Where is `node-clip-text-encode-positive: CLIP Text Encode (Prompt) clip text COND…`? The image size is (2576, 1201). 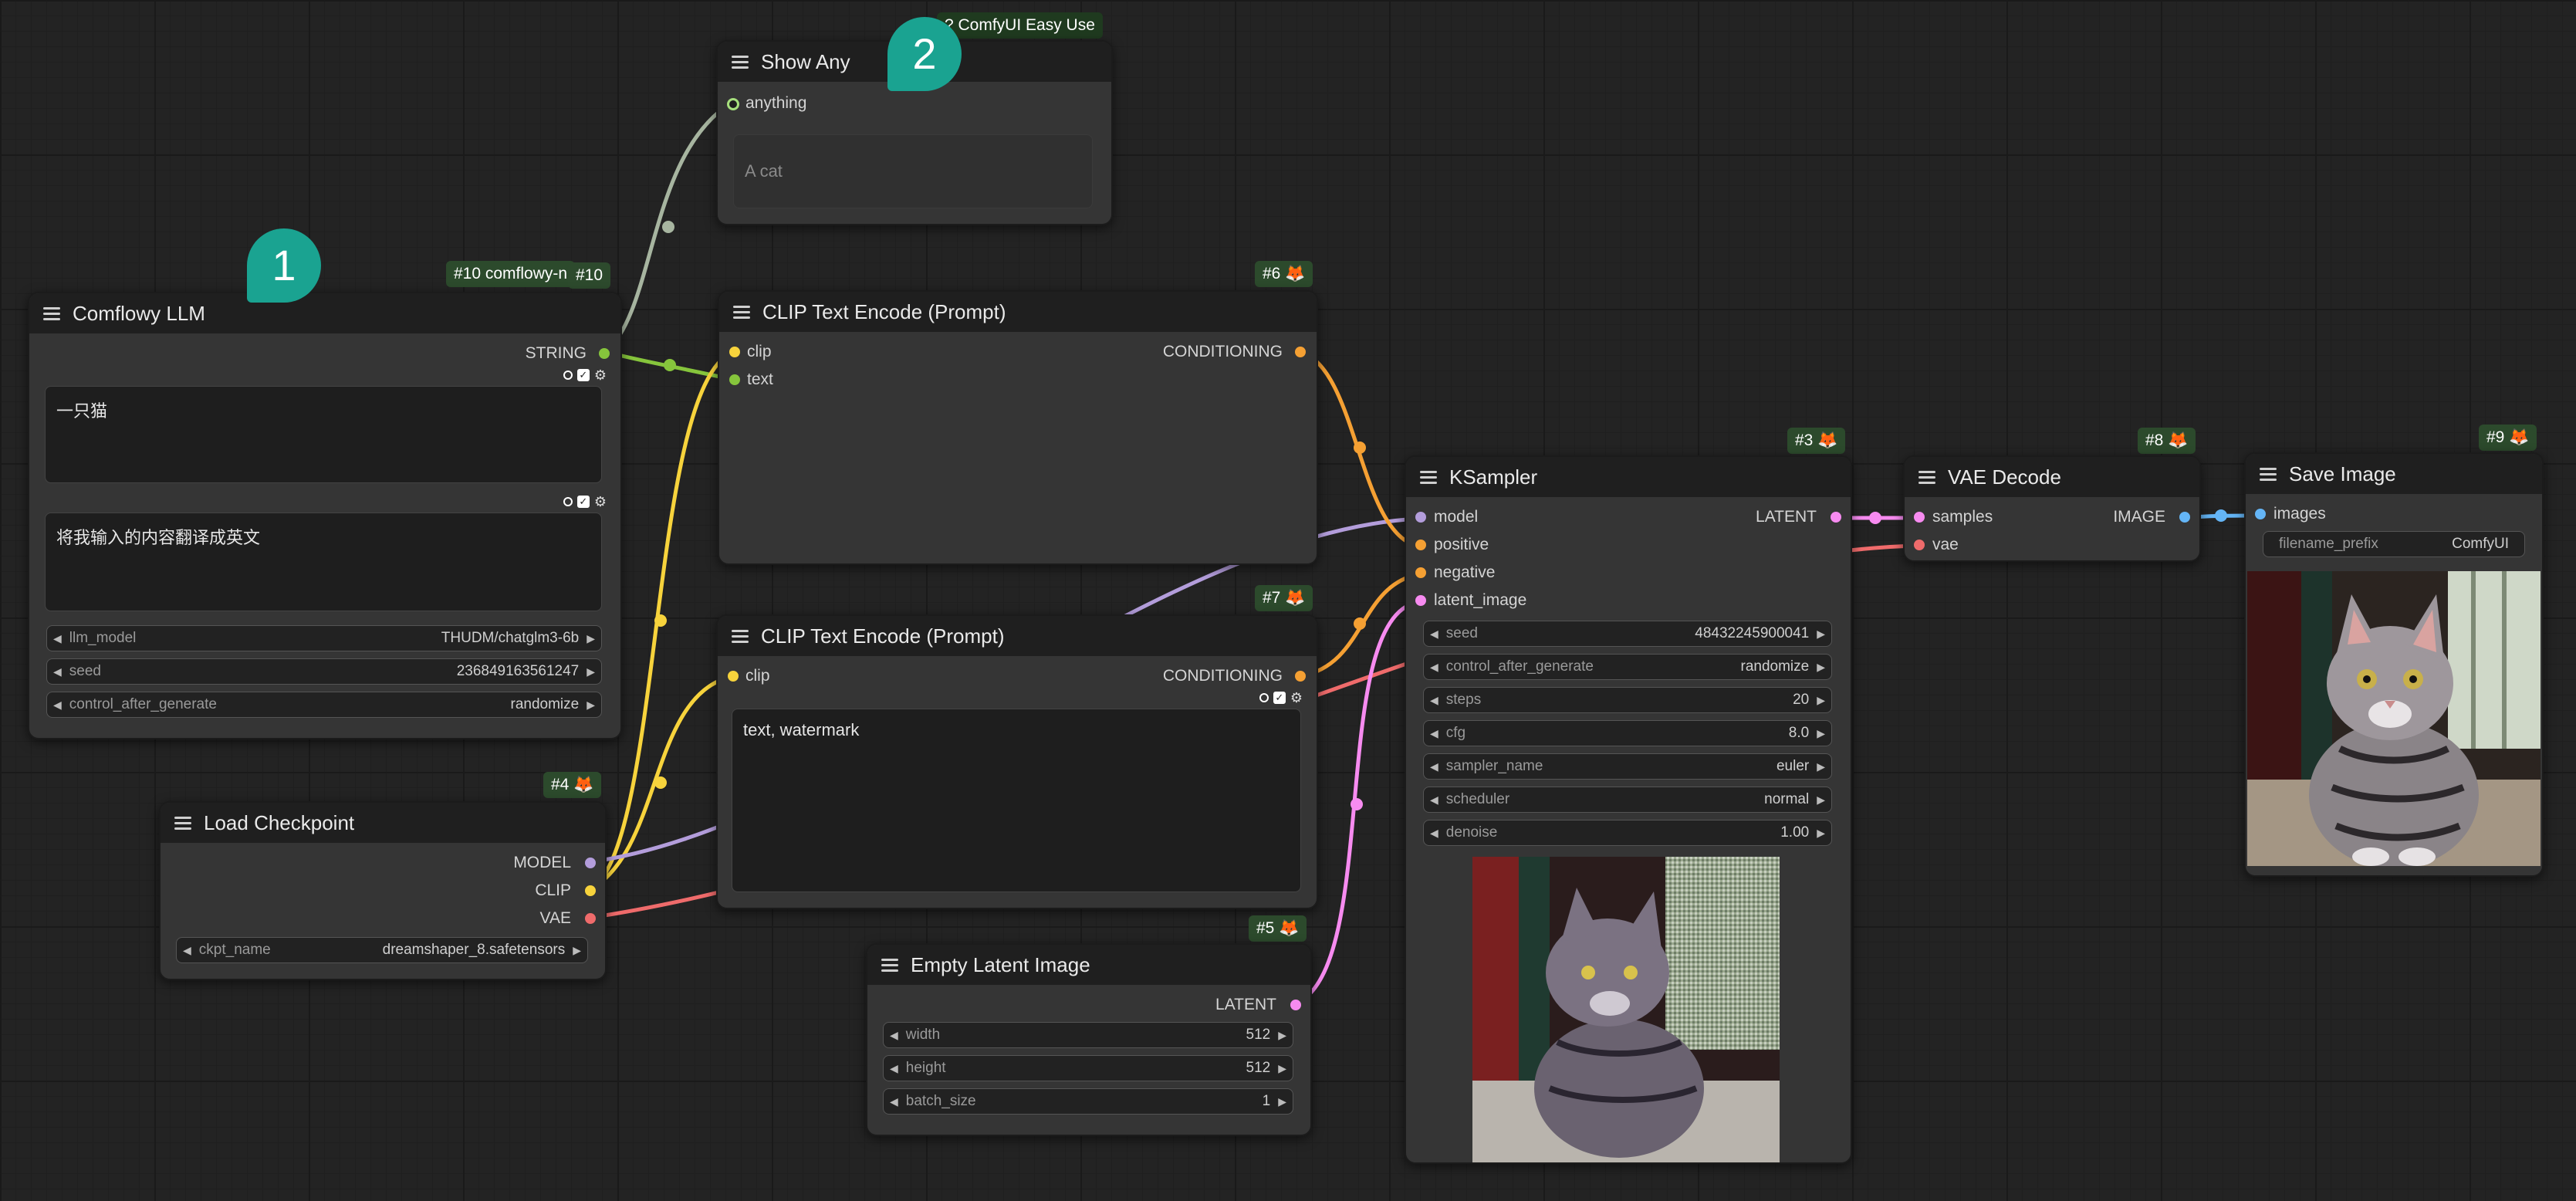
node-clip-text-encode-positive: CLIP Text Encode (Prompt) clip text COND… is located at coordinates (1018, 427).